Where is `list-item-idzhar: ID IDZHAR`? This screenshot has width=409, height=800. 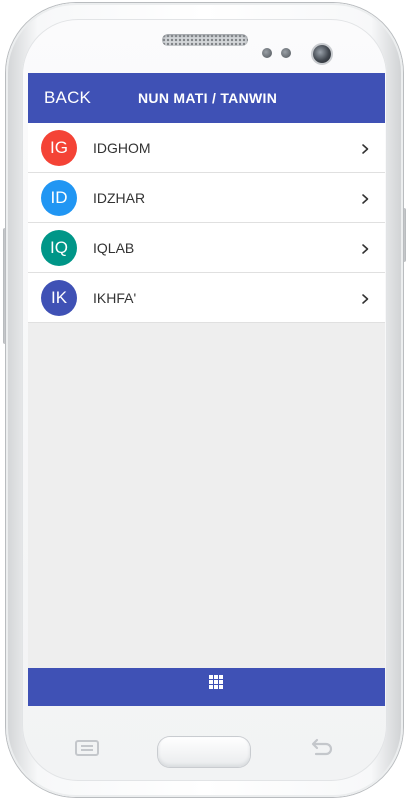
list-item-idzhar: ID IDZHAR is located at coordinates (206, 198).